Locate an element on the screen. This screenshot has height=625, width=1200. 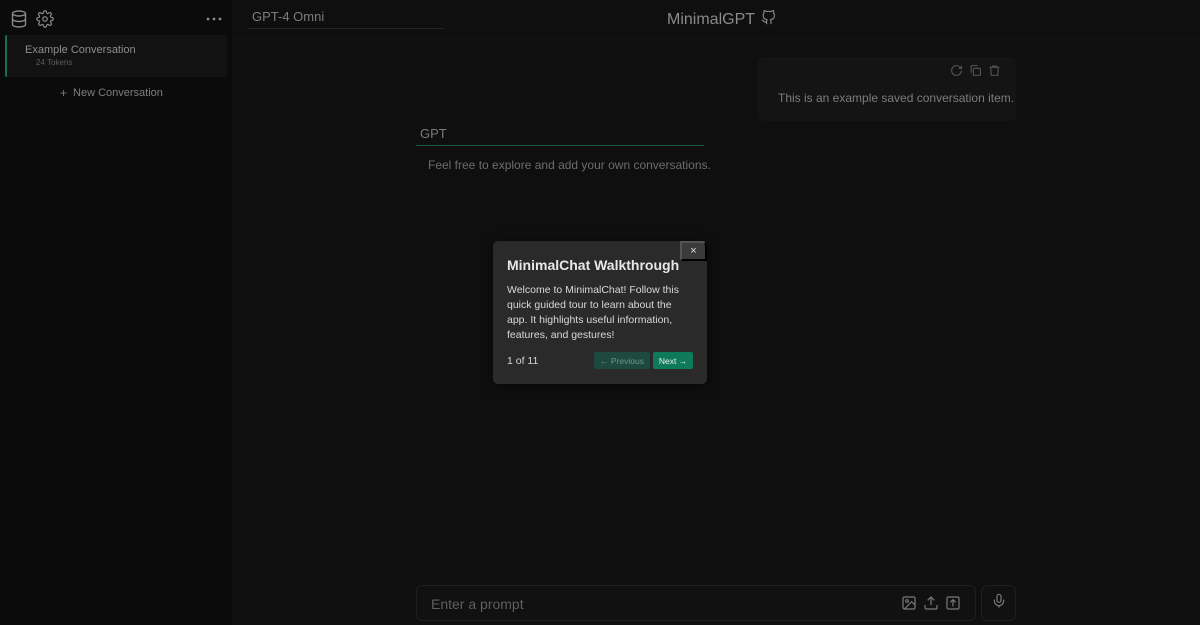
message-actions is located at coordinates (975, 70).